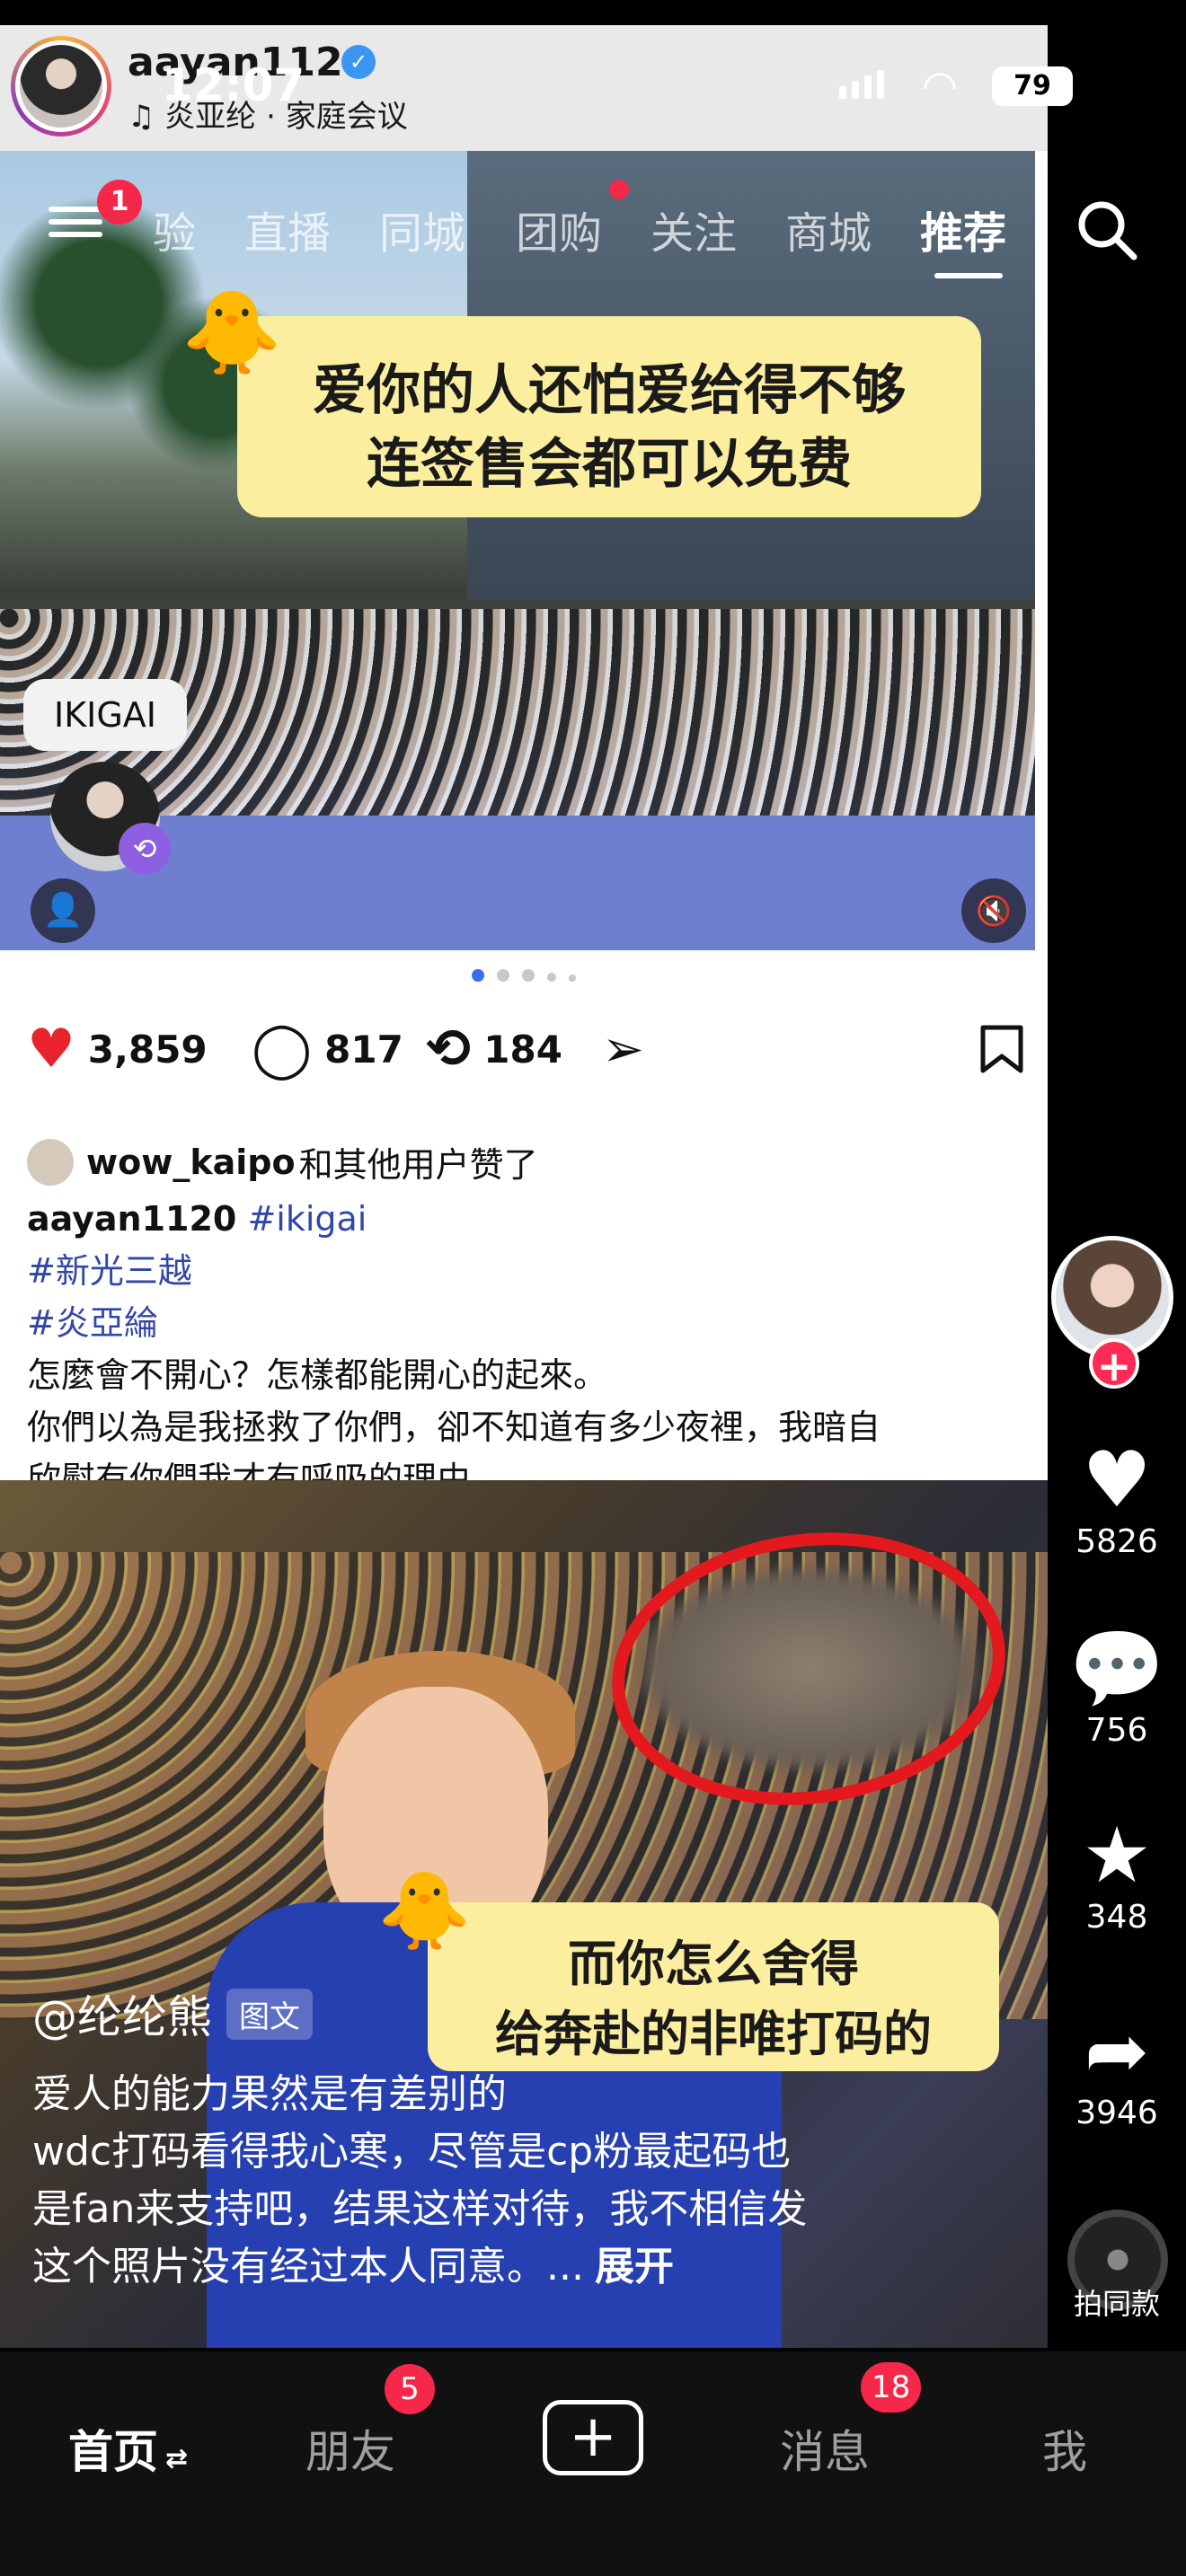  I want to click on follow-button: +, so click(1114, 1364).